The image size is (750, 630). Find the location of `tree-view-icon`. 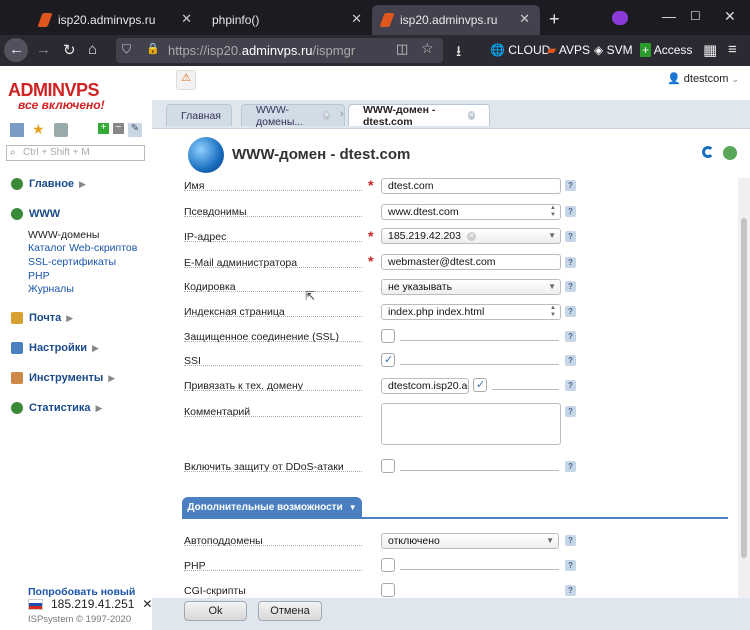

tree-view-icon is located at coordinates (17, 130).